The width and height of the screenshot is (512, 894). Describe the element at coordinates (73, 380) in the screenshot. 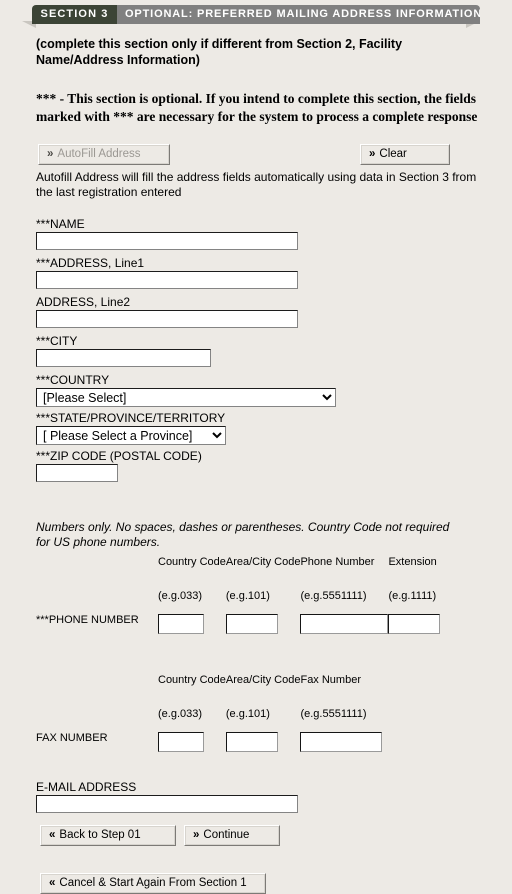

I see `country-label: ***COUNTRY` at that location.